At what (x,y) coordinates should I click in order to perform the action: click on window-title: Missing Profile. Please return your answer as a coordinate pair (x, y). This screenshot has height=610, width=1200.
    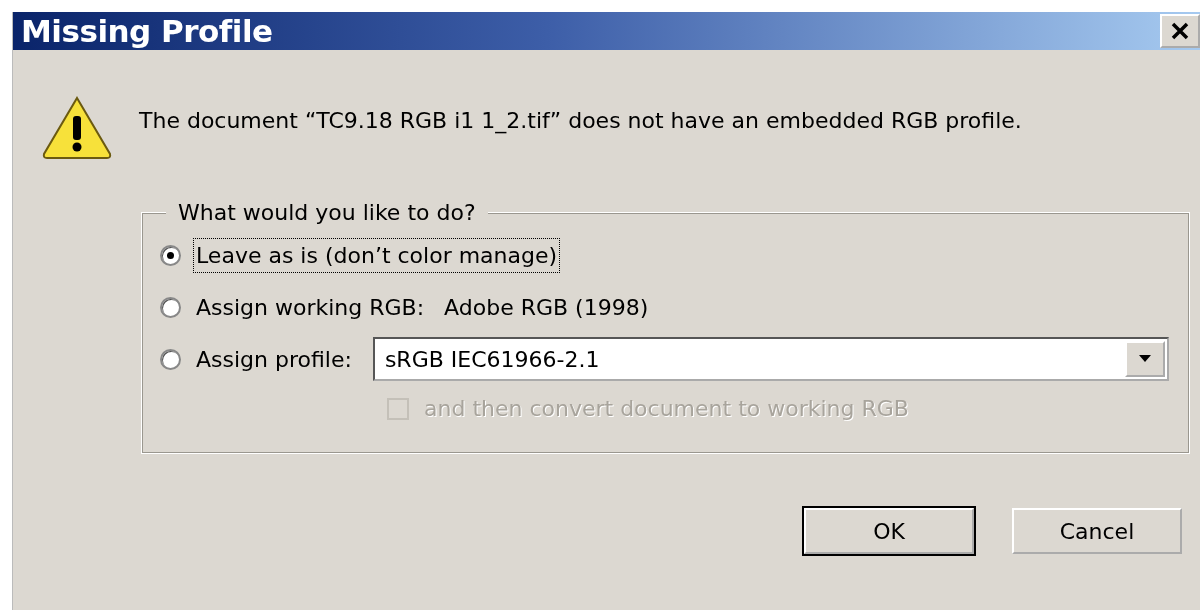
    Looking at the image, I should click on (147, 31).